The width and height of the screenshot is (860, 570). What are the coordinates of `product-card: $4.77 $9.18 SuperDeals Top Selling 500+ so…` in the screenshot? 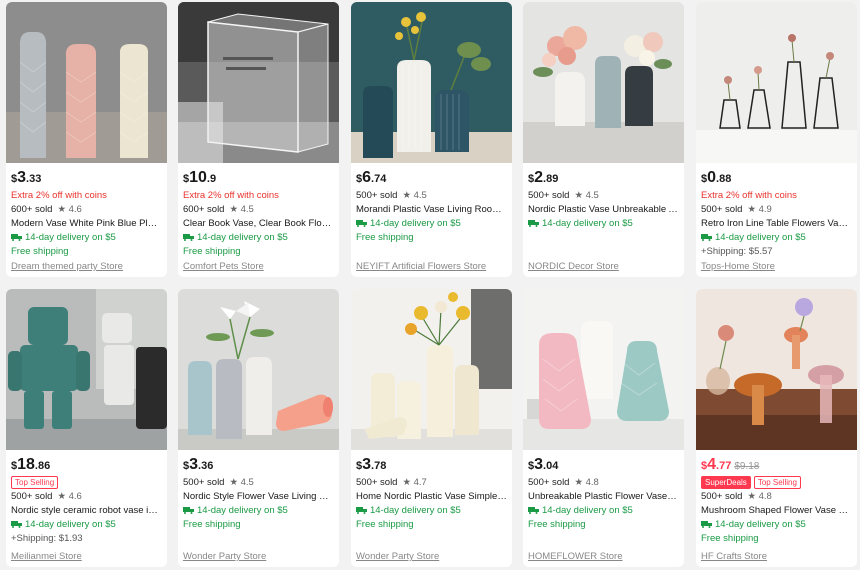 It's located at (776, 428).